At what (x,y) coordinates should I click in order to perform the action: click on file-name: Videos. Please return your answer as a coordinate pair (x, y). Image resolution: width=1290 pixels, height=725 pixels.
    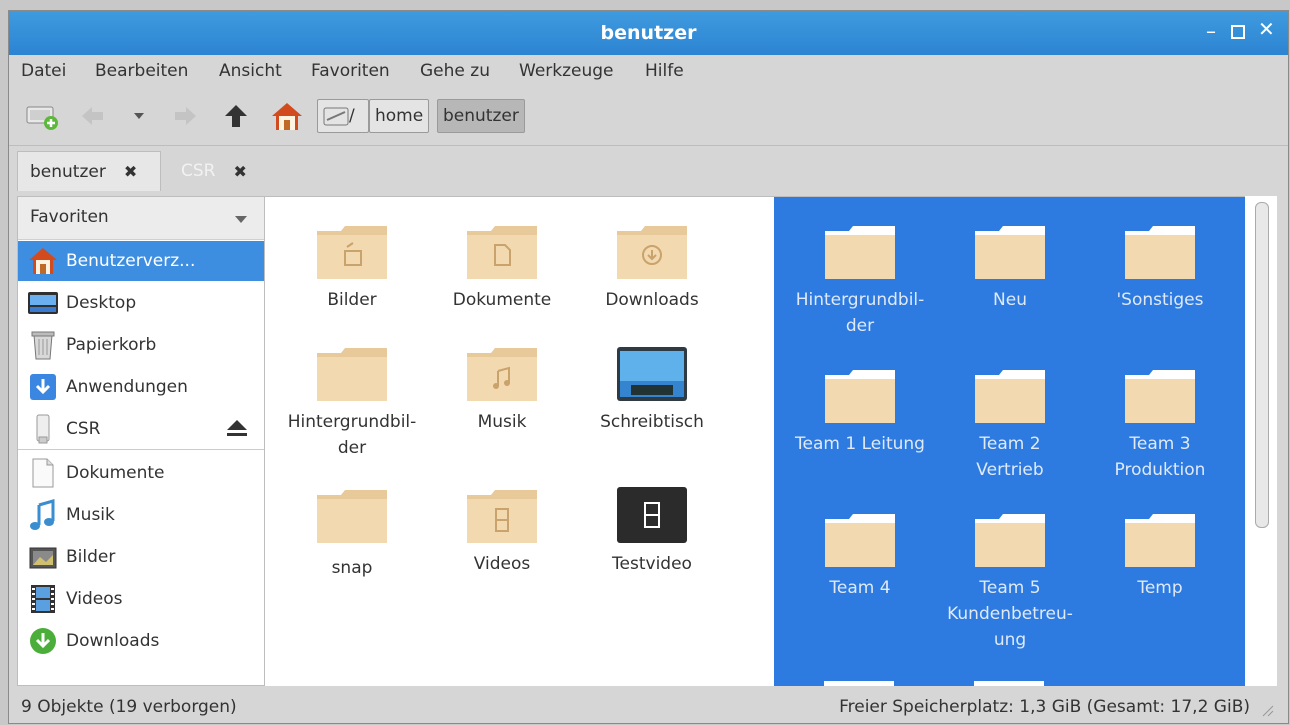
    Looking at the image, I should click on (502, 564).